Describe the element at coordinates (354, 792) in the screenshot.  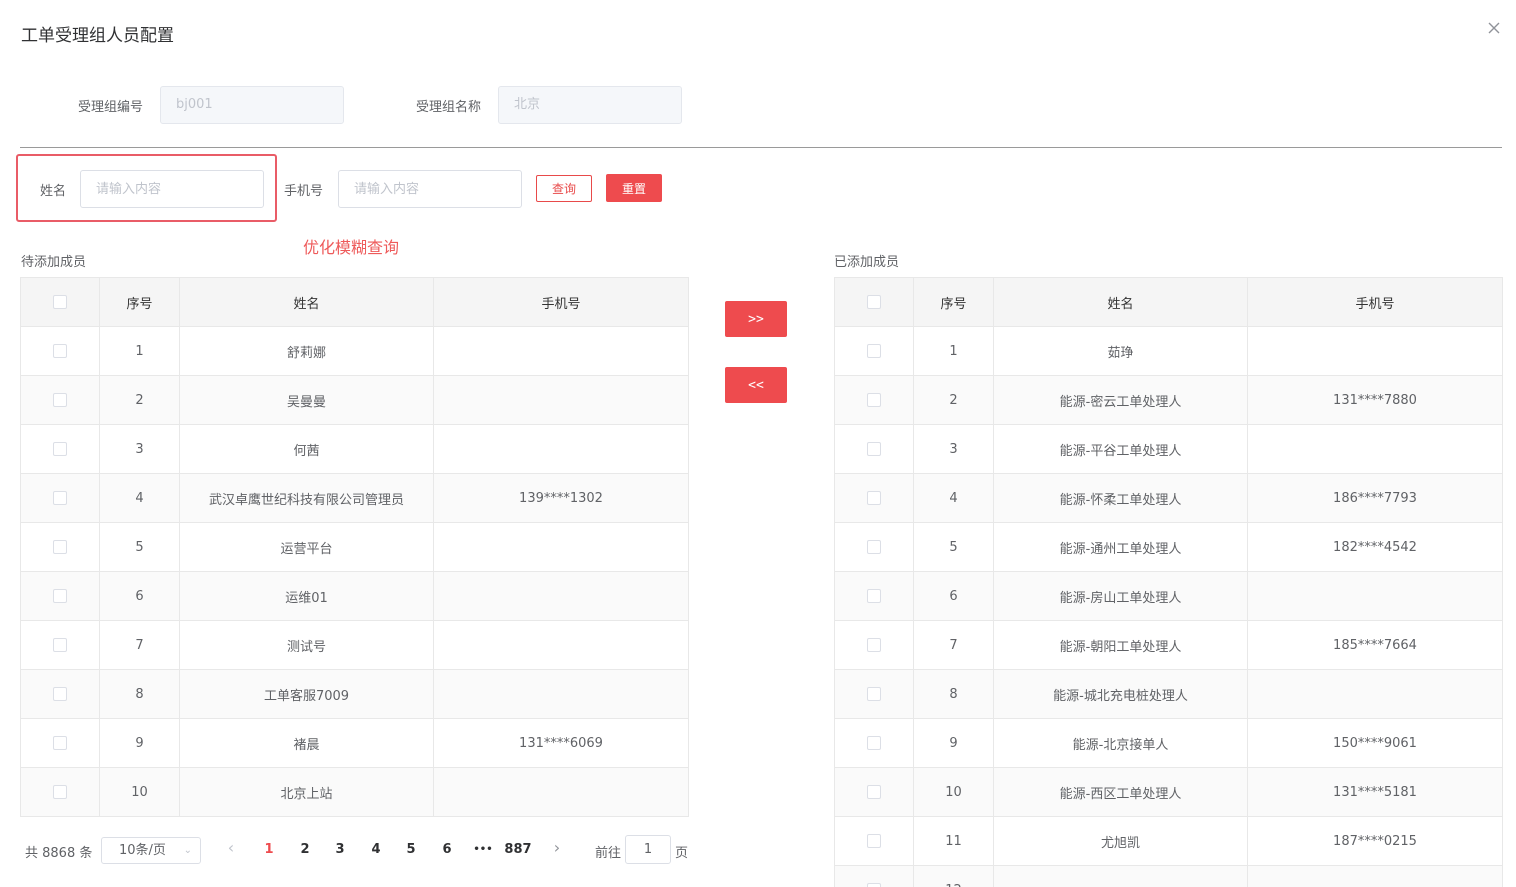
I see `table-row: 10 北京上站` at that location.